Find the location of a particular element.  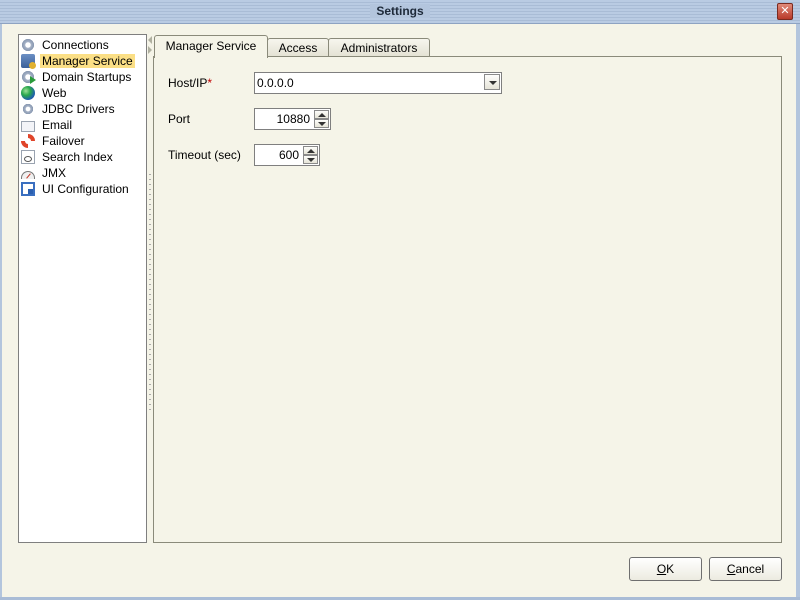

tab-administrators: Administrators is located at coordinates (379, 47).